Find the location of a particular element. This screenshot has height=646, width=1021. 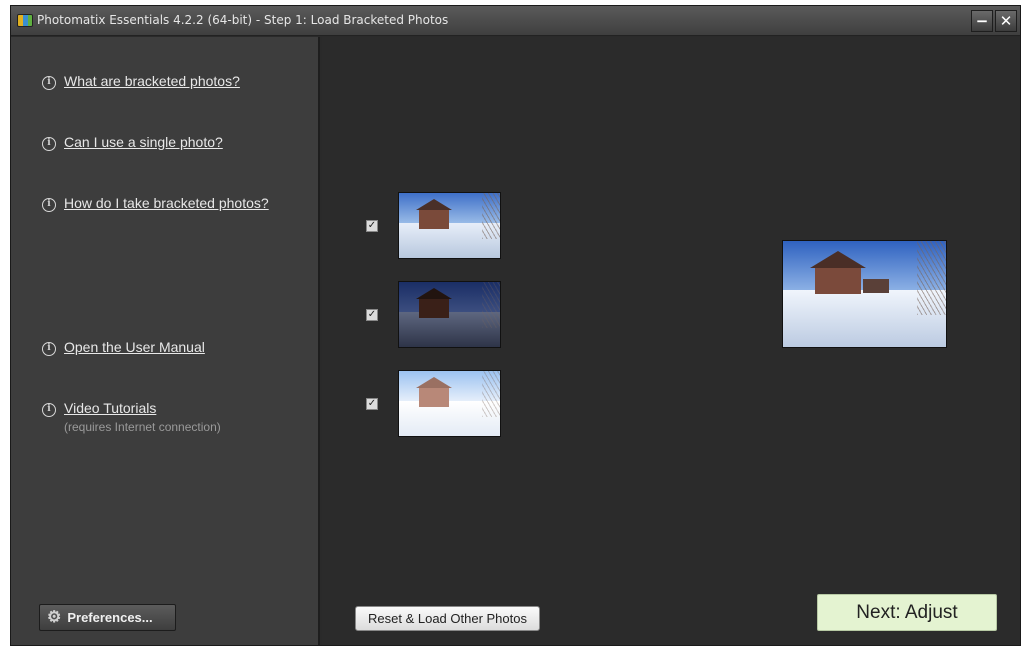

help-item-user-manual: i Open the User Manual is located at coordinates (123, 347).